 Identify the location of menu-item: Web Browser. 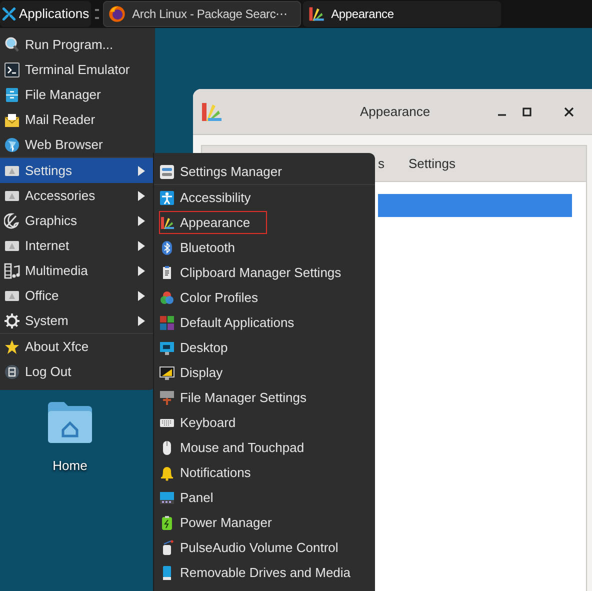
(77, 144).